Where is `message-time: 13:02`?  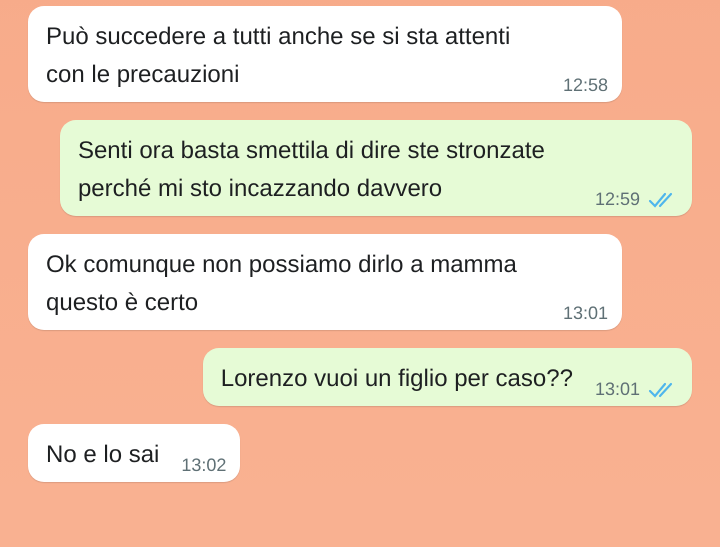
message-time: 13:02 is located at coordinates (203, 465).